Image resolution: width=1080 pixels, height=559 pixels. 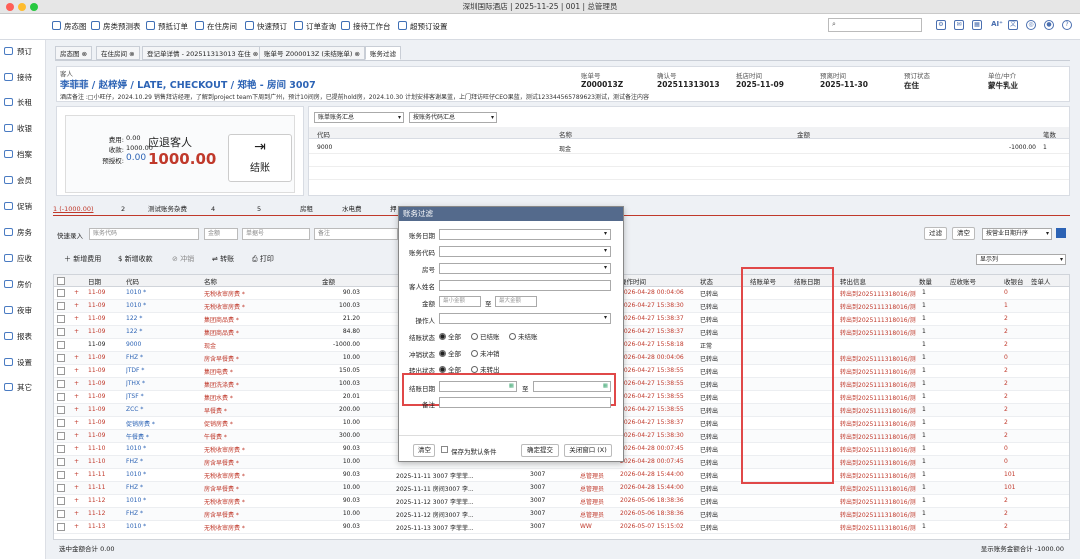 I want to click on reverse-all-radio: 全部, so click(x=450, y=353).